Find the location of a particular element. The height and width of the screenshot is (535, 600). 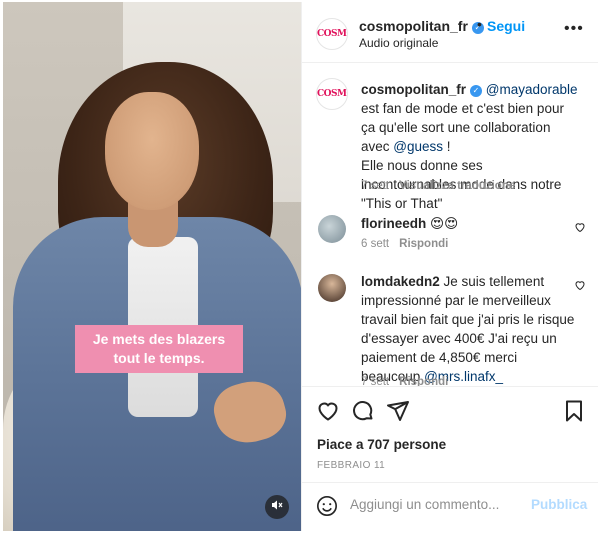

header-username: cosmopolitan_fr is located at coordinates (413, 26).